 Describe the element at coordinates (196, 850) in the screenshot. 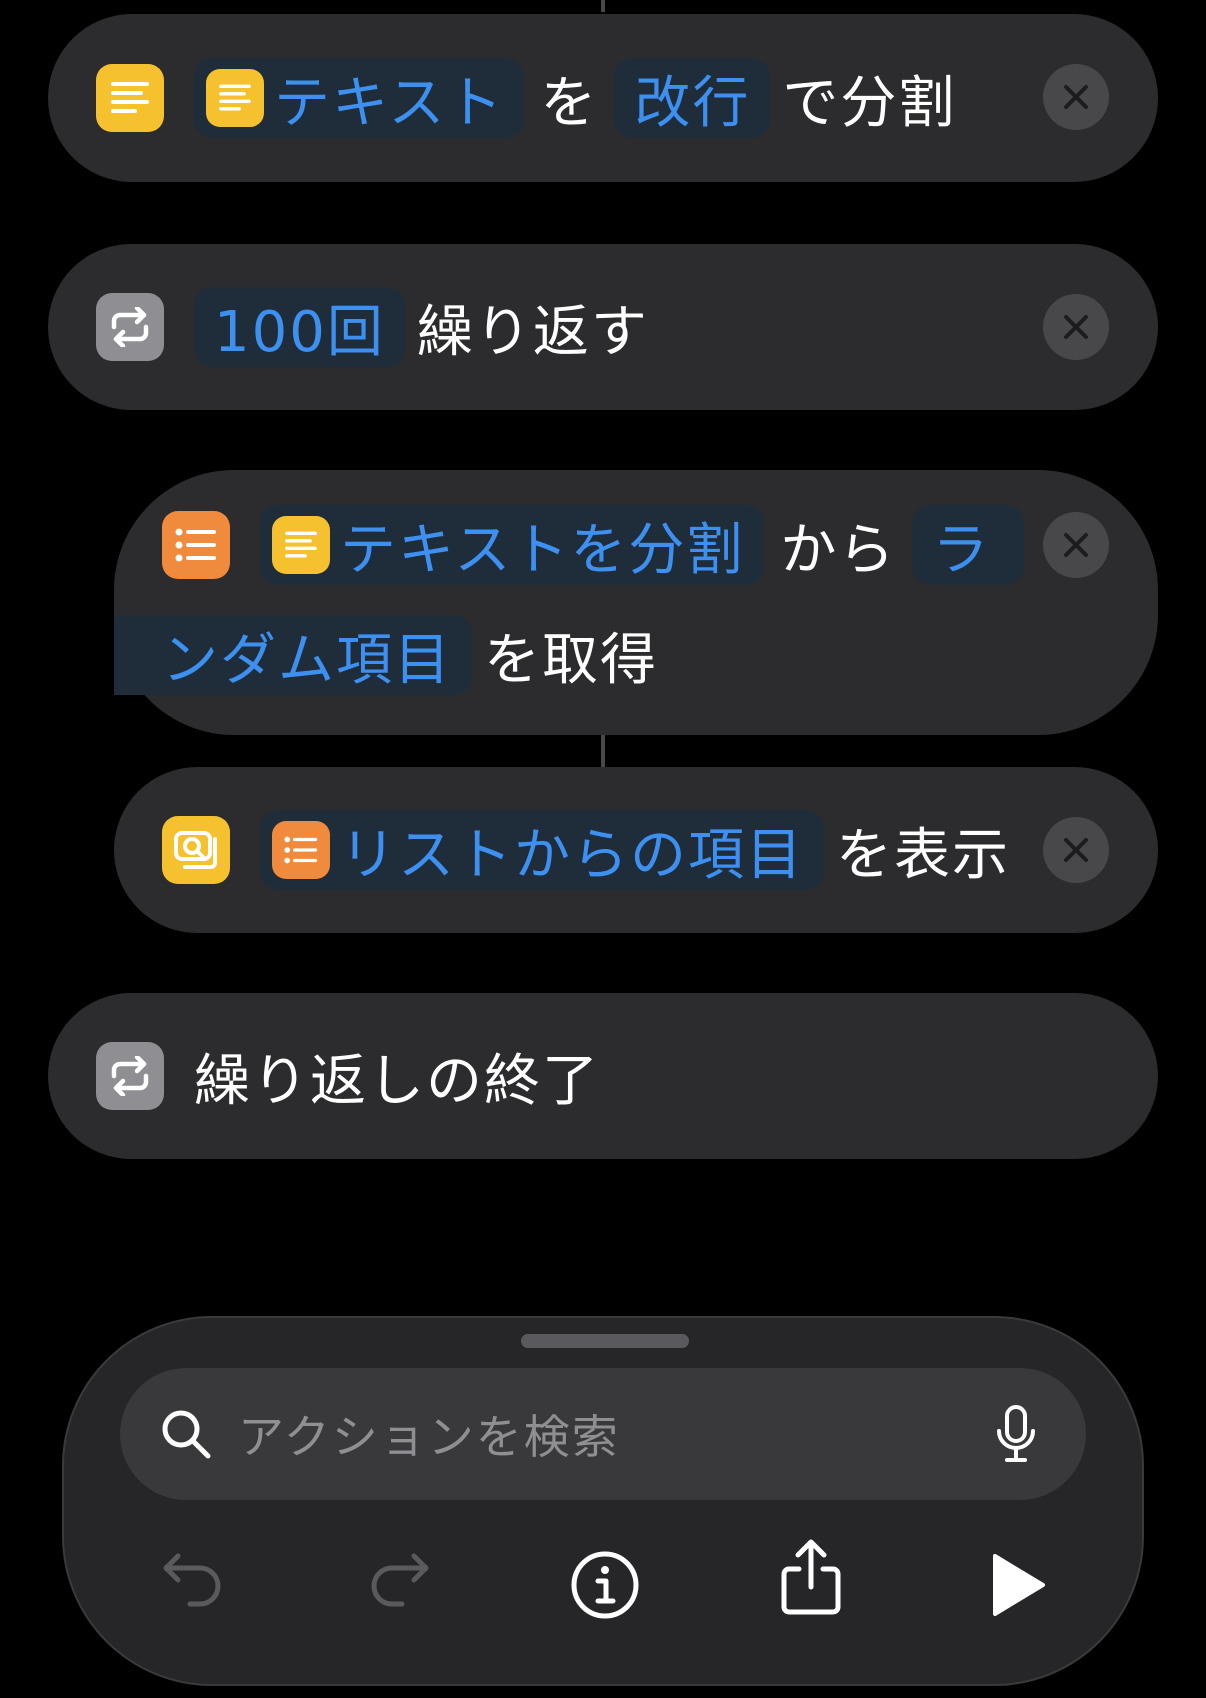

I see `show-result-icon` at that location.